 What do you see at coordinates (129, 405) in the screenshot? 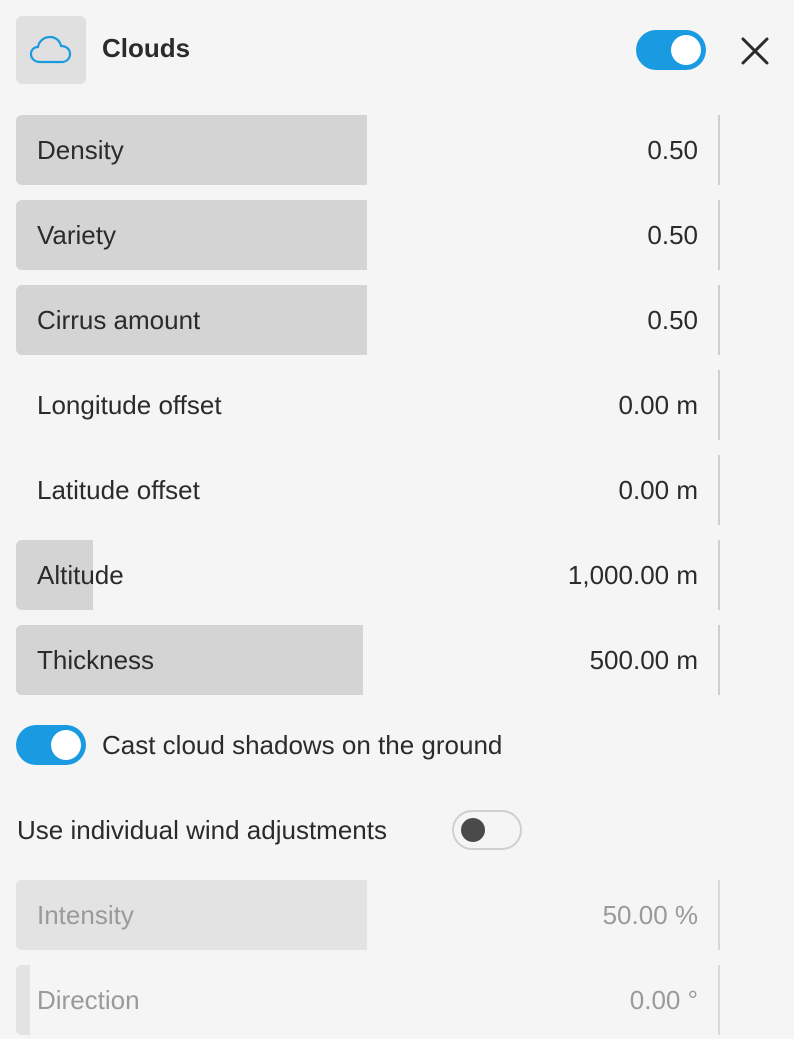
I see `slider-label: Longitude offset` at bounding box center [129, 405].